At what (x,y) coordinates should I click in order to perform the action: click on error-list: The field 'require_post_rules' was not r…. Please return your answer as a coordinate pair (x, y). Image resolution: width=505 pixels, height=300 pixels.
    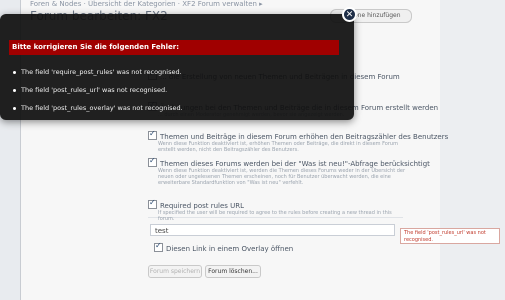
    Looking at the image, I should click on (97, 95).